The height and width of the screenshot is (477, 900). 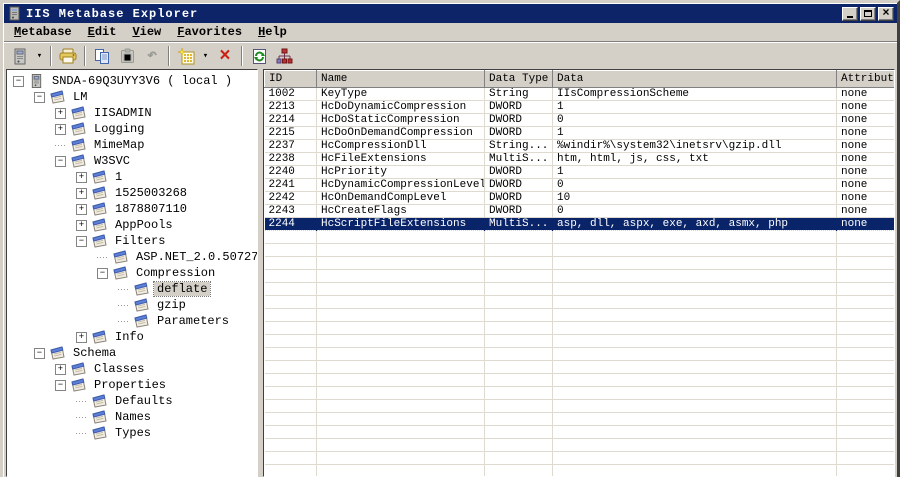 I want to click on tree-item-label: W3SVC, so click(x=112, y=161).